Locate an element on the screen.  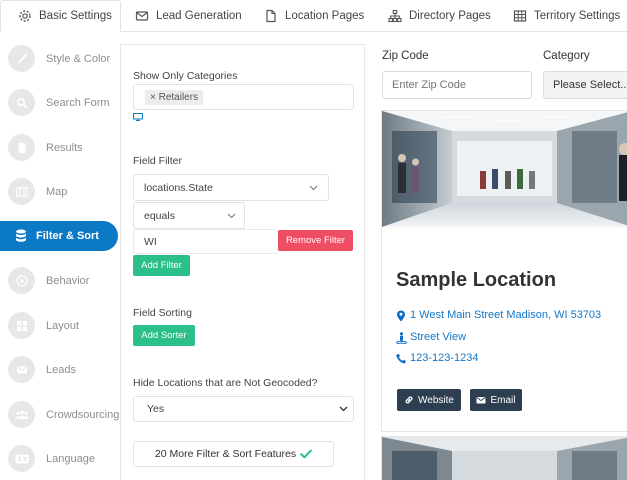
tab-directory-pages: Directory Pages is located at coordinates (439, 16).